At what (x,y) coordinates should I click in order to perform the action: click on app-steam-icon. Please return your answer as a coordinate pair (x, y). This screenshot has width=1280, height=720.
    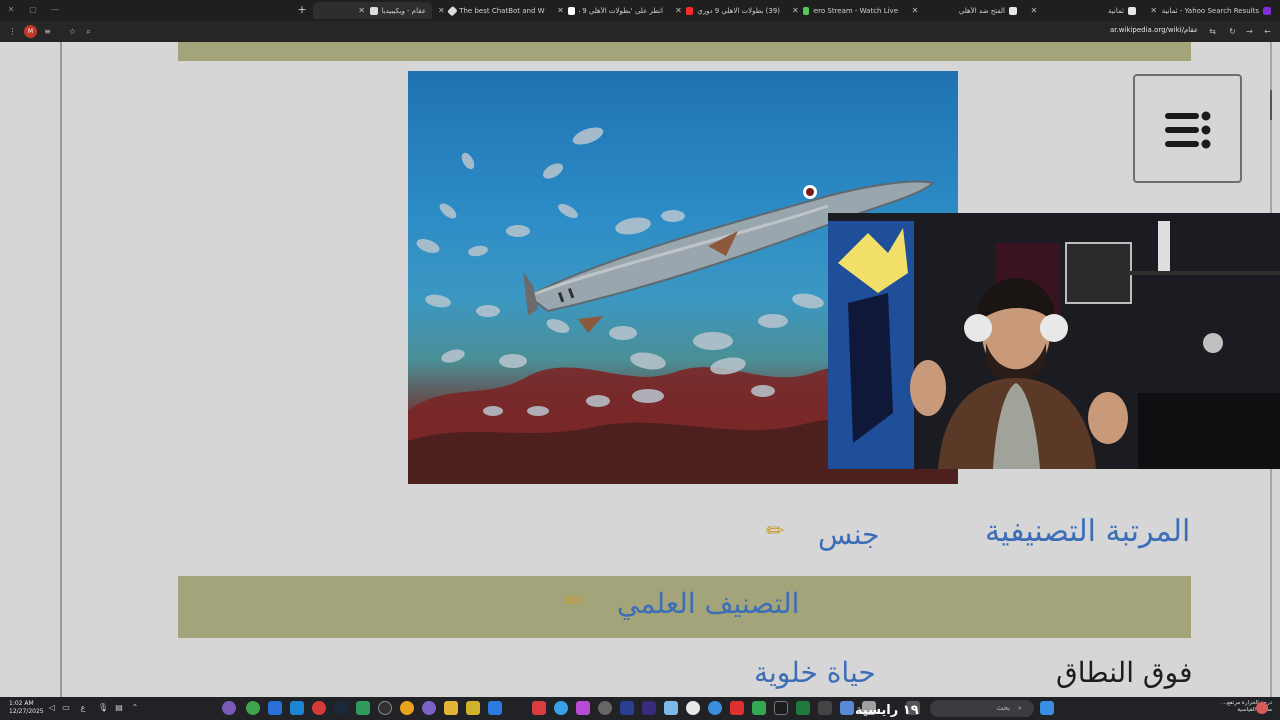
    Looking at the image, I should click on (341, 708).